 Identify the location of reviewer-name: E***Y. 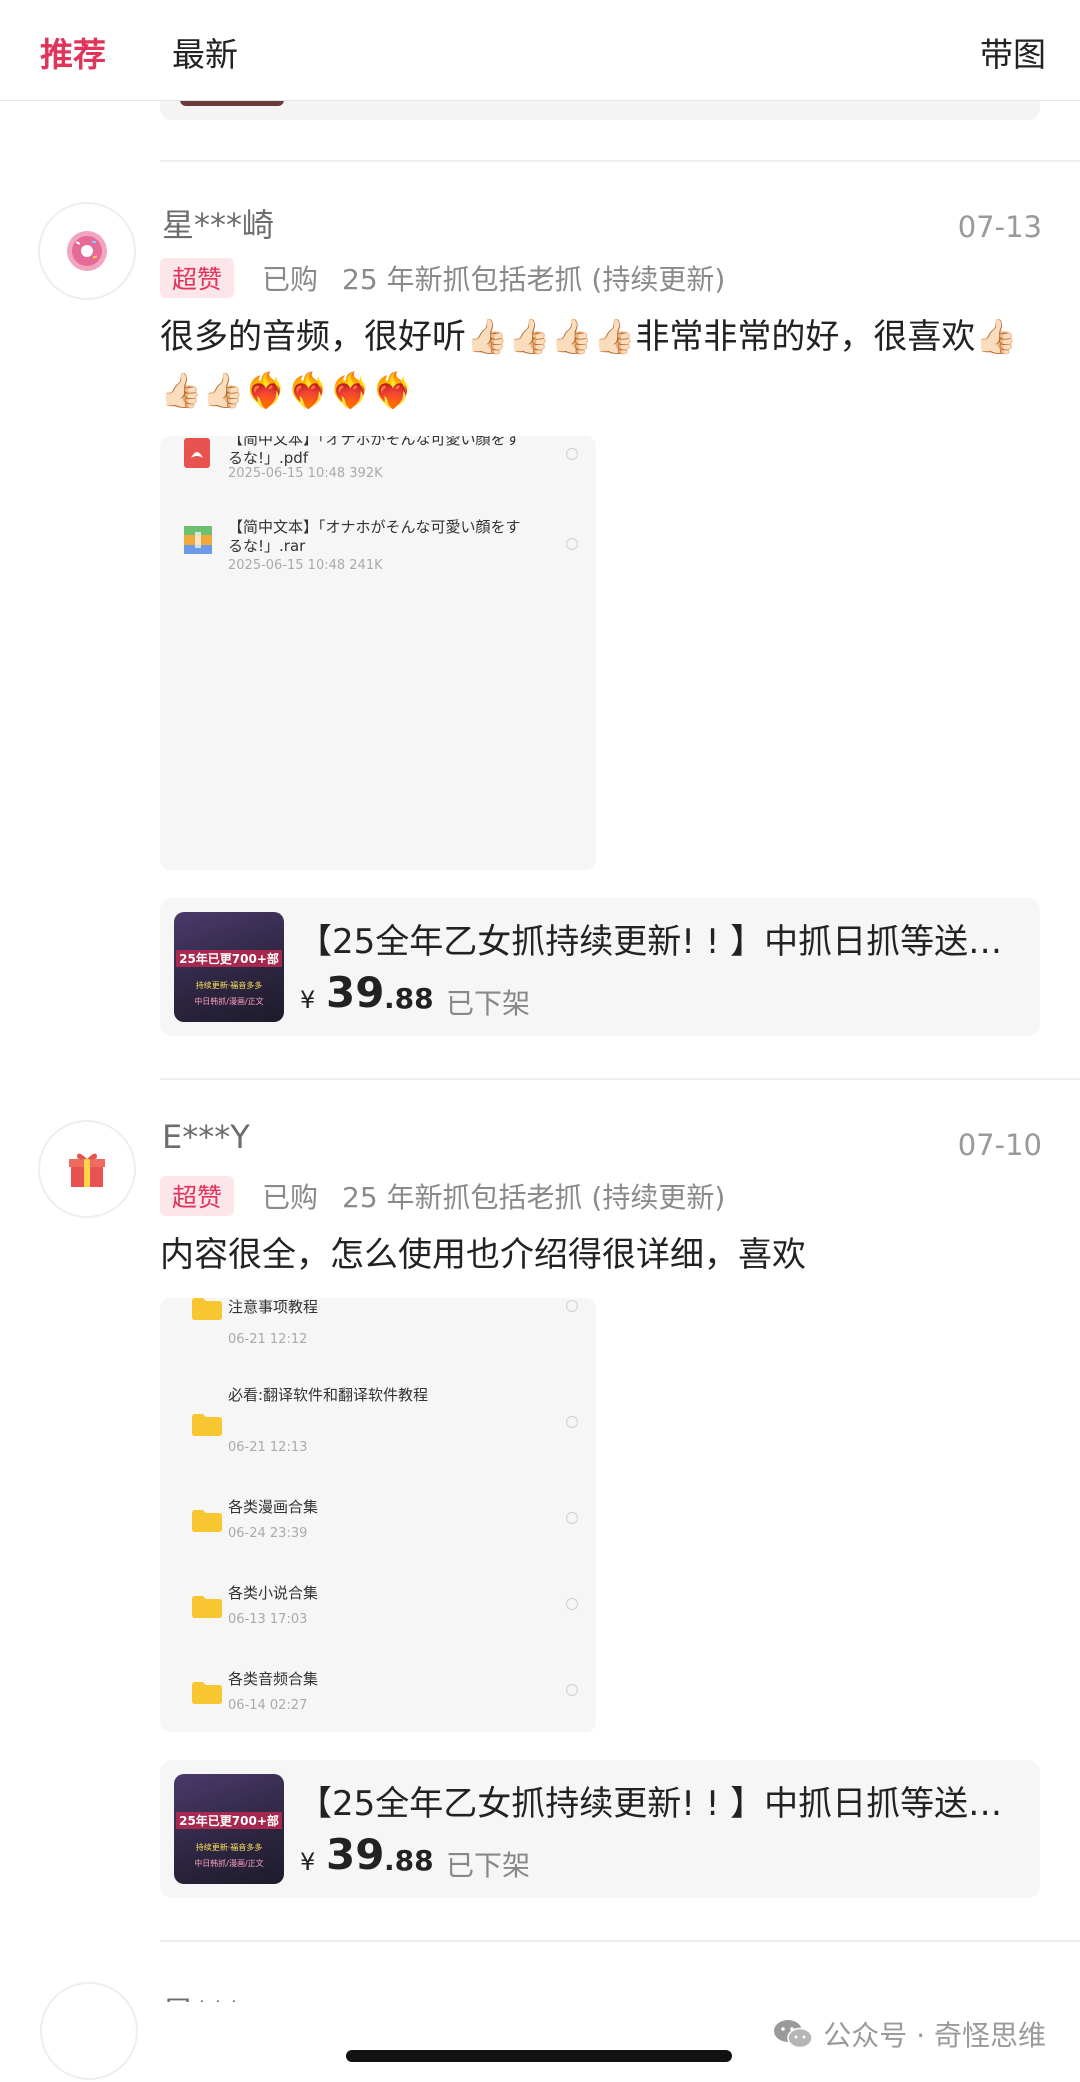
(206, 1137).